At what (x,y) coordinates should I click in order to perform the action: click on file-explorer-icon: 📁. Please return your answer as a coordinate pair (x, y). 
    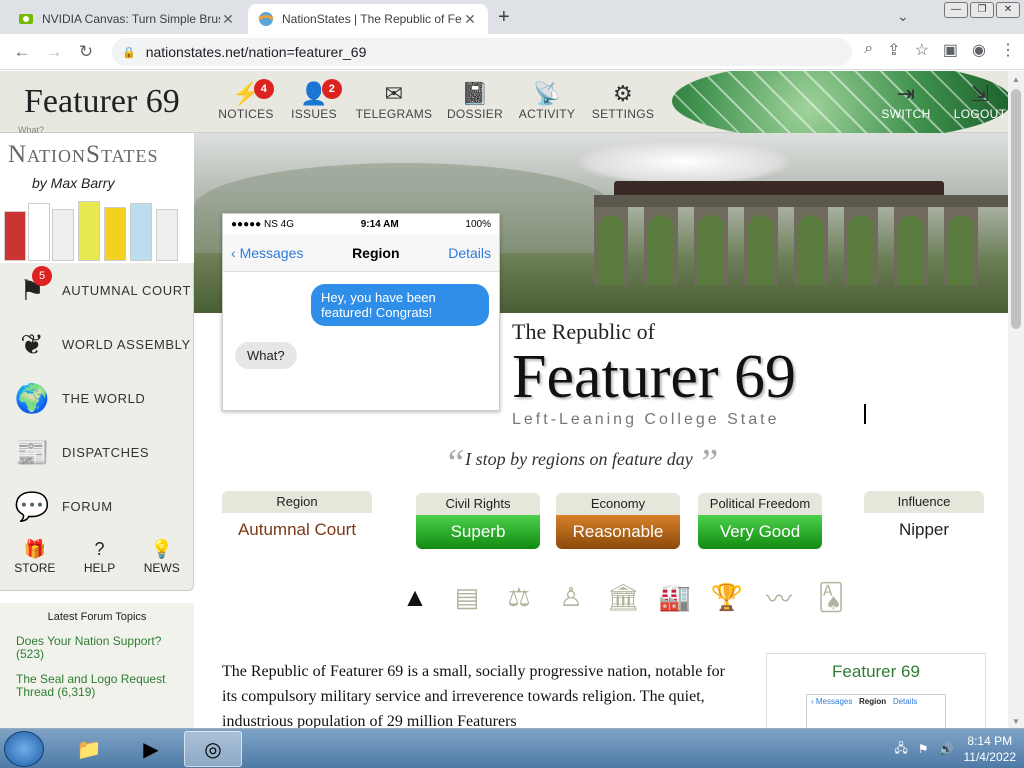
    Looking at the image, I should click on (89, 749).